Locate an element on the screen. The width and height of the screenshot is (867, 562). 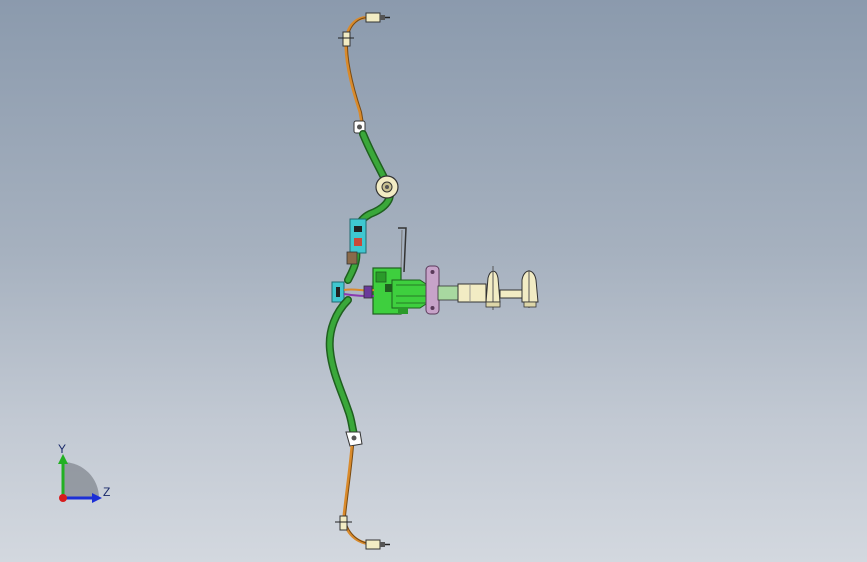
coordinate-triad: Y Z is located at coordinates (84, 475).